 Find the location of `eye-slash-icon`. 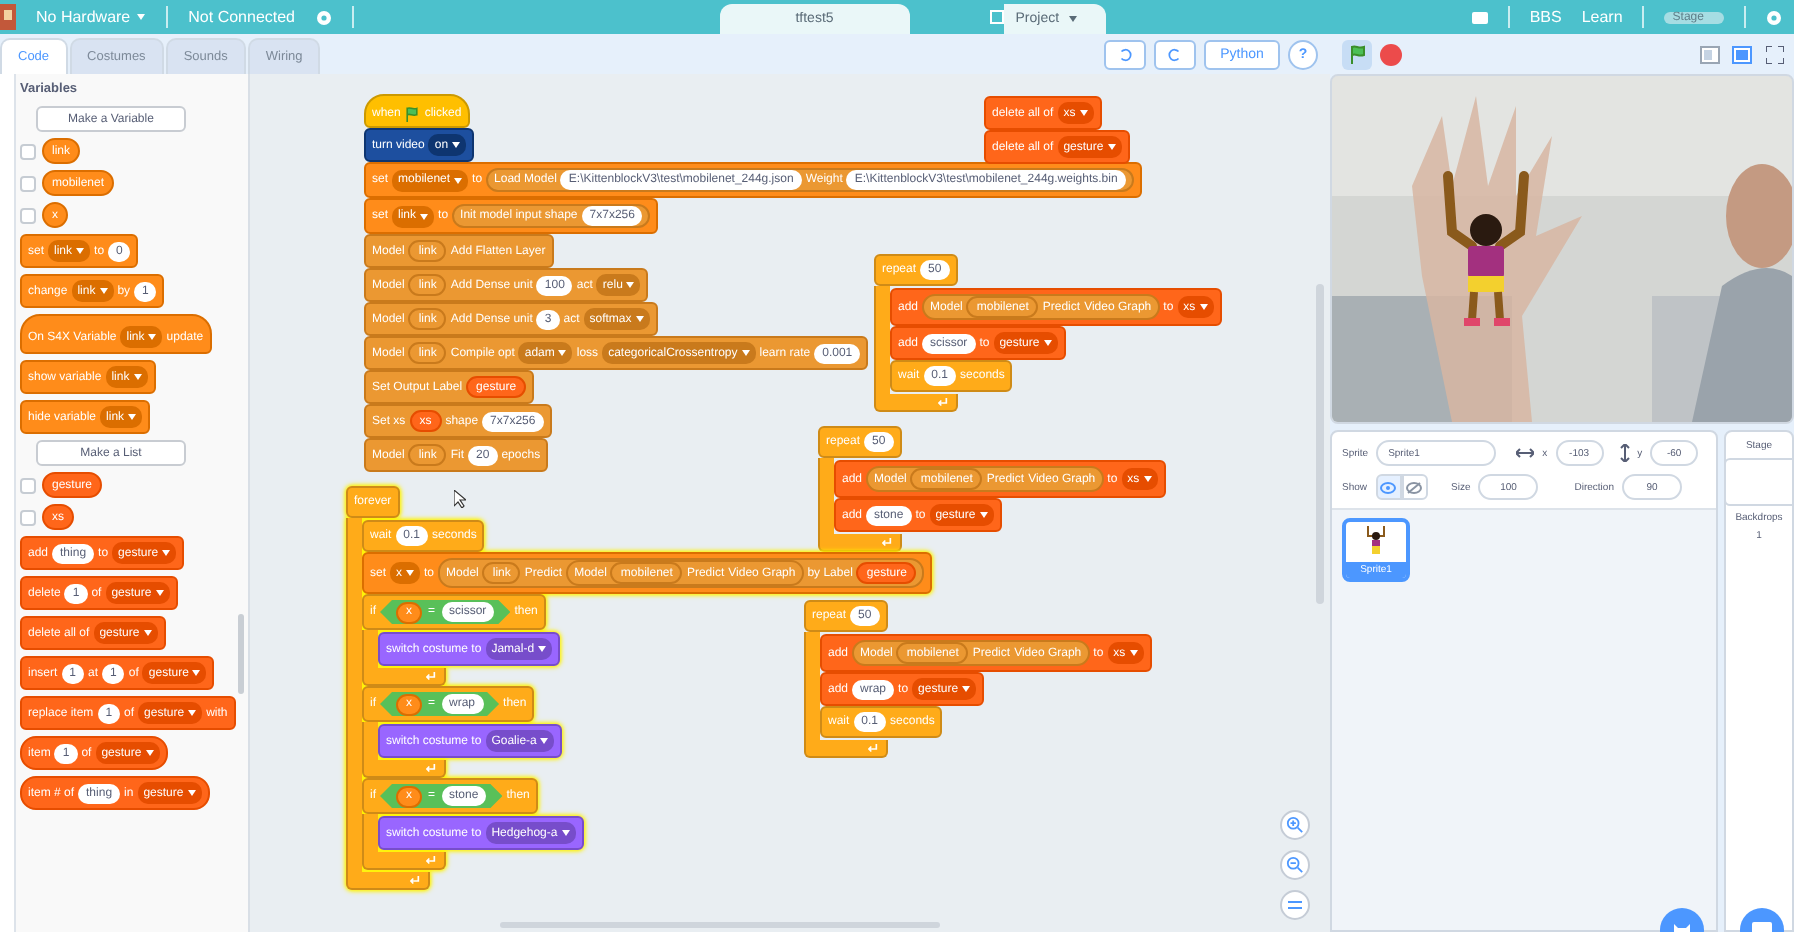

eye-slash-icon is located at coordinates (1414, 487).